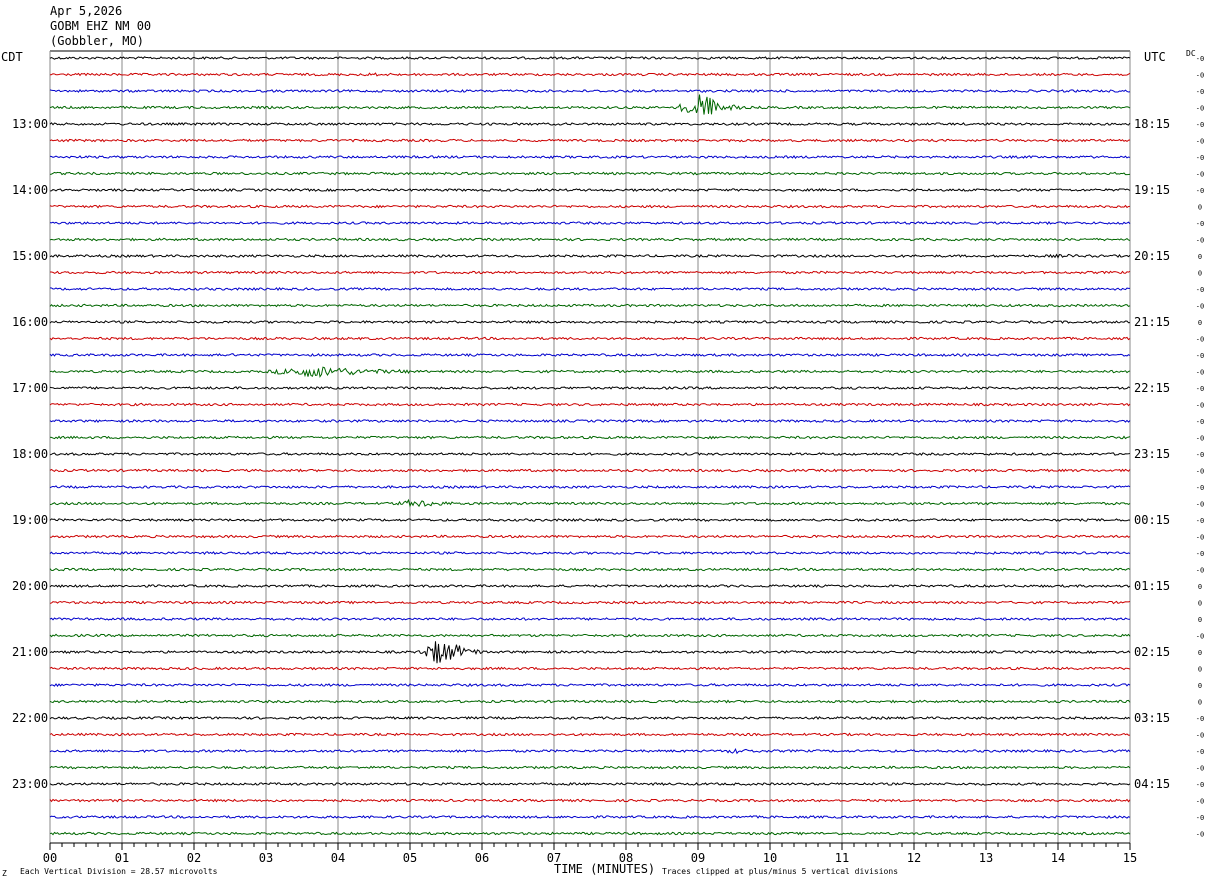 Image resolution: width=1210 pixels, height=886 pixels. I want to click on x-tick-label: 06, so click(482, 858).